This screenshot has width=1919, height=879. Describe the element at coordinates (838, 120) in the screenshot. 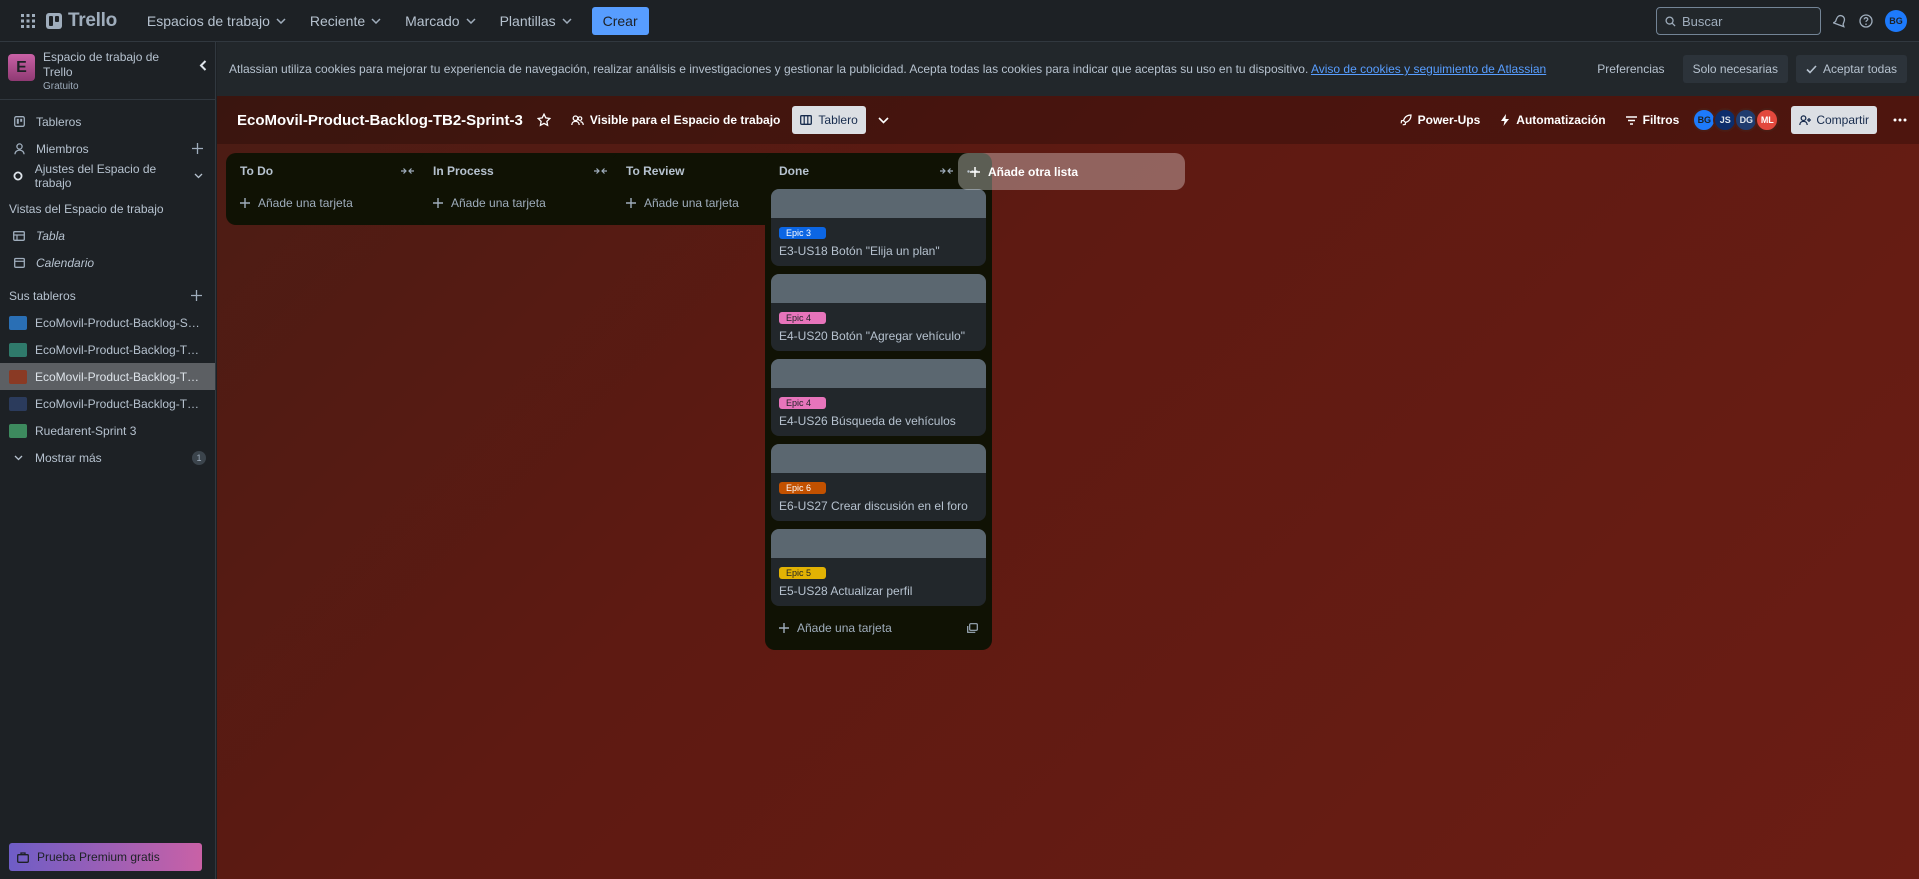

I see `board-view-label: Tablero` at that location.